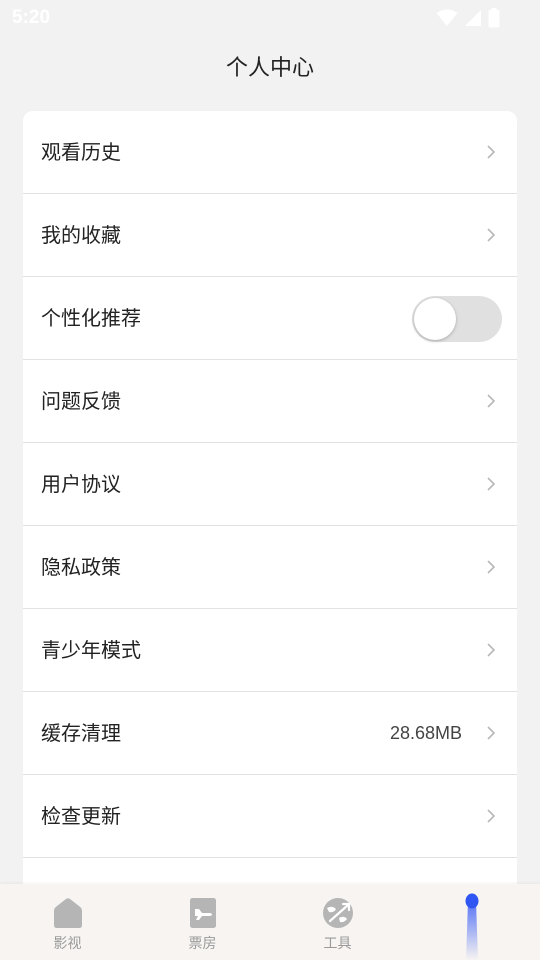 Image resolution: width=540 pixels, height=960 pixels. Describe the element at coordinates (91, 318) in the screenshot. I see `row-label: 个性化推荐` at that location.